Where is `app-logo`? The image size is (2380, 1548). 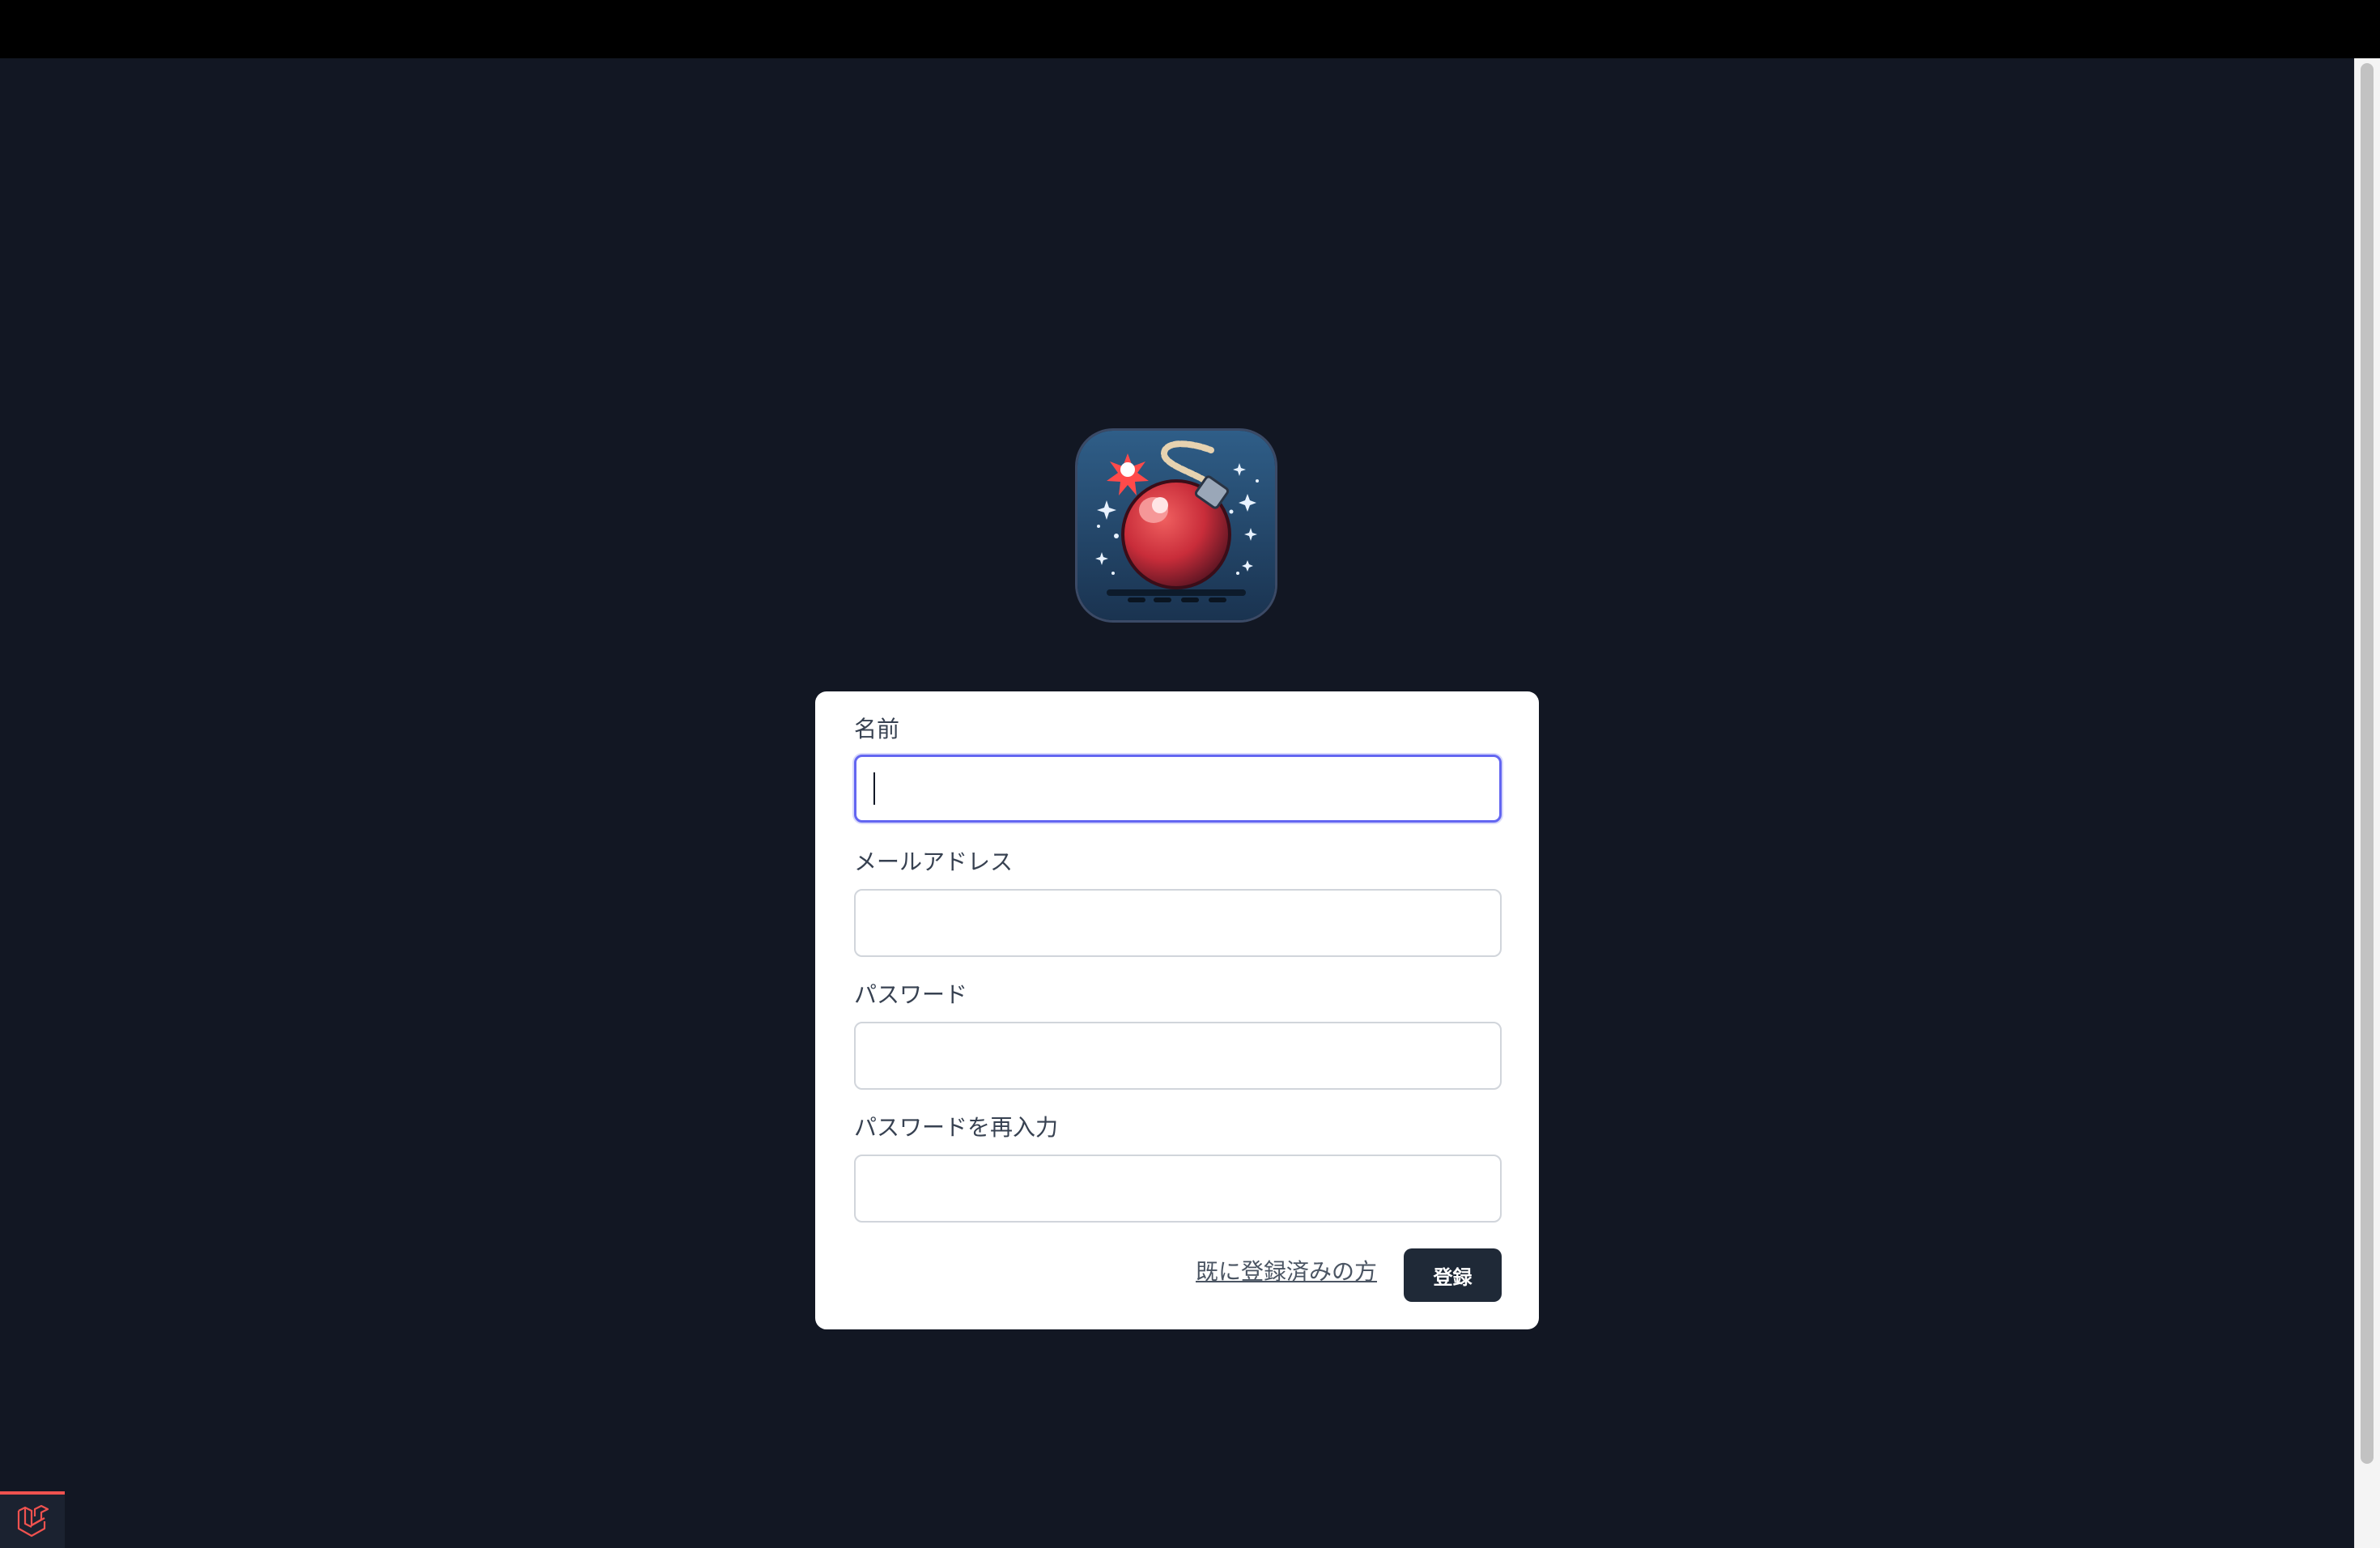 app-logo is located at coordinates (1176, 525).